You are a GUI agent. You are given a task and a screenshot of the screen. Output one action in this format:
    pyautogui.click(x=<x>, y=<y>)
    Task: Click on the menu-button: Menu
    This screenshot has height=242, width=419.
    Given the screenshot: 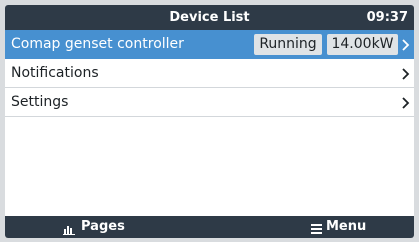 What is the action you would take?
    pyautogui.click(x=351, y=227)
    